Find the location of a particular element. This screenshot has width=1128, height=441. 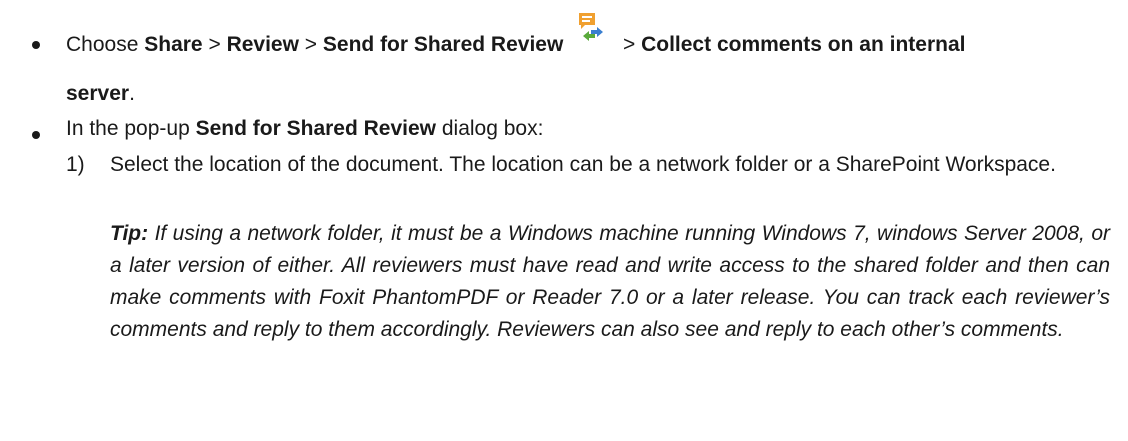

menu-server: server is located at coordinates (98, 93).